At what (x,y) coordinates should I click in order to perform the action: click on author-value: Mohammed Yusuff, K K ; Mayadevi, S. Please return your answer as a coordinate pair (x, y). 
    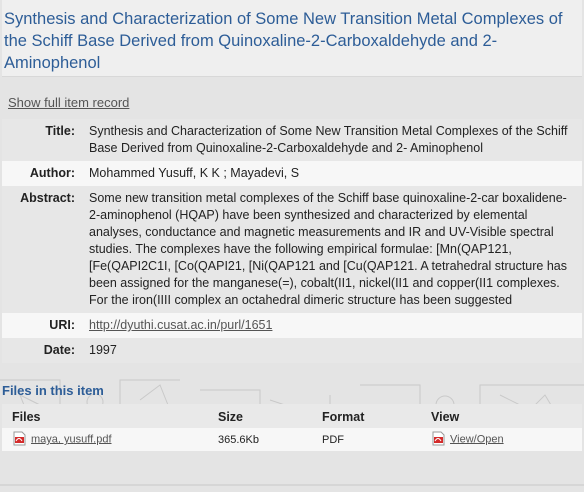
    Looking at the image, I should click on (334, 173).